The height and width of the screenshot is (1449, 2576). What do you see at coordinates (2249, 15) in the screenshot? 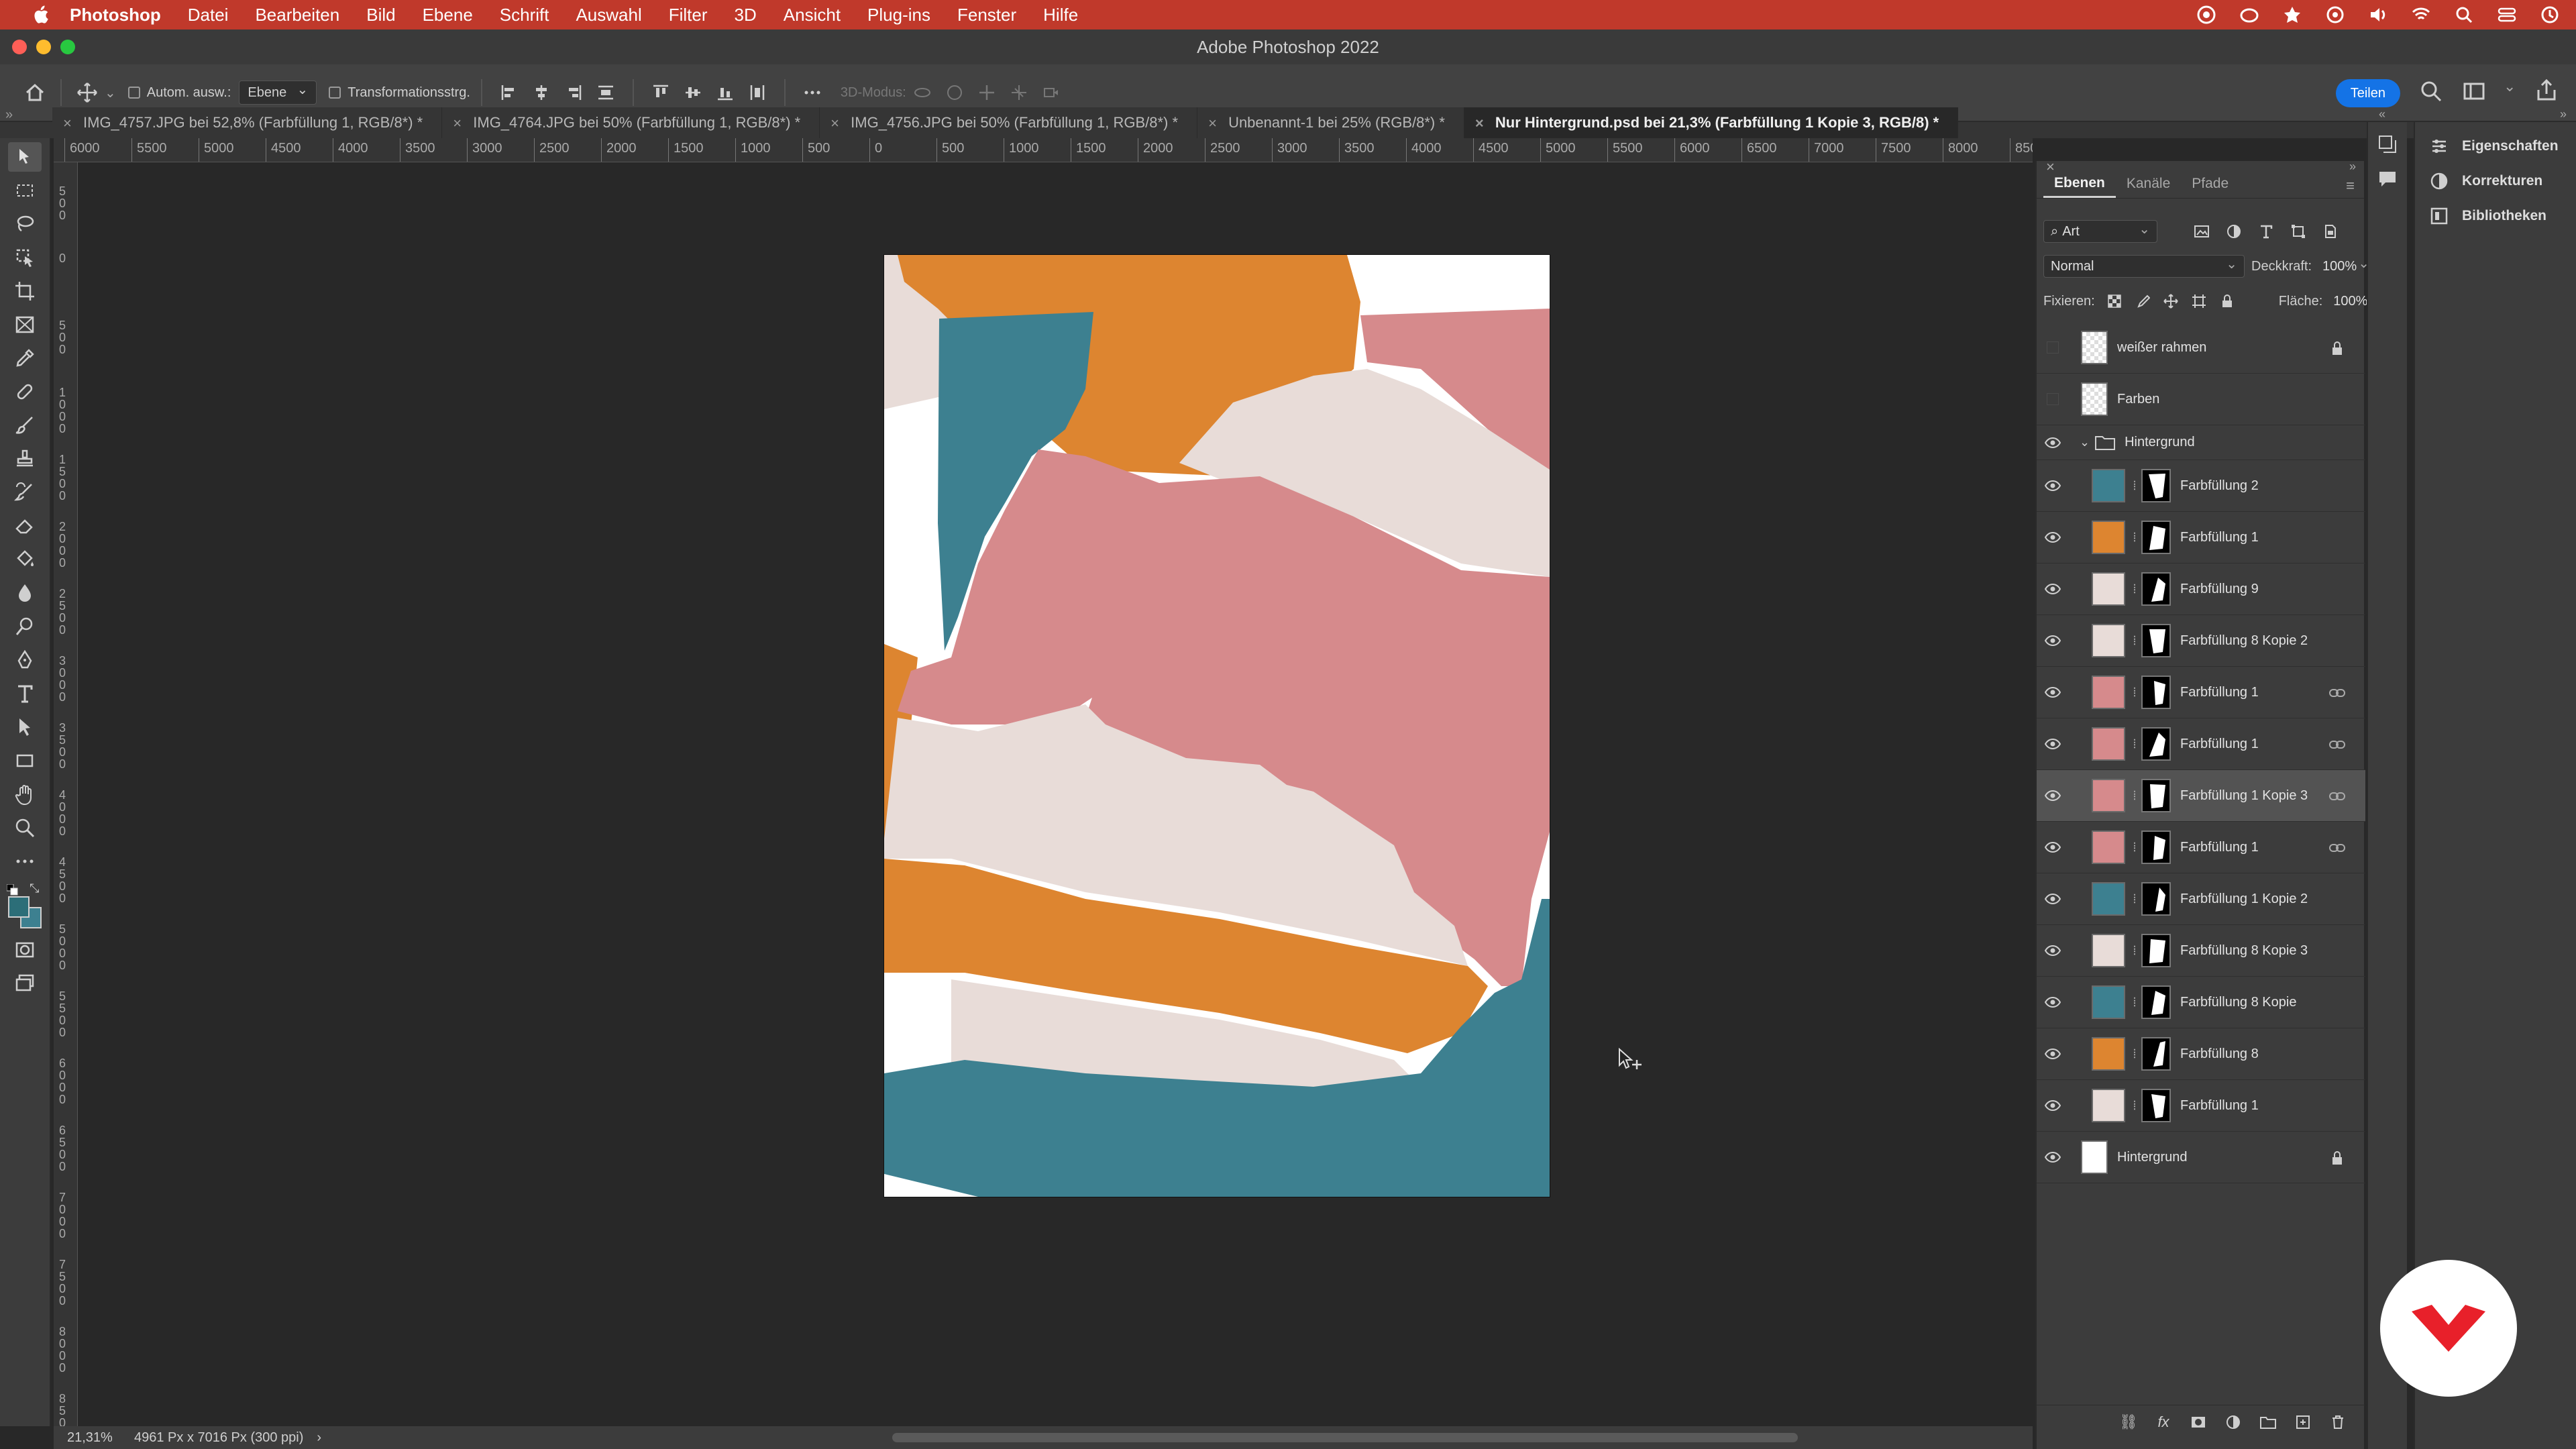
I see `cc-sync-icon` at bounding box center [2249, 15].